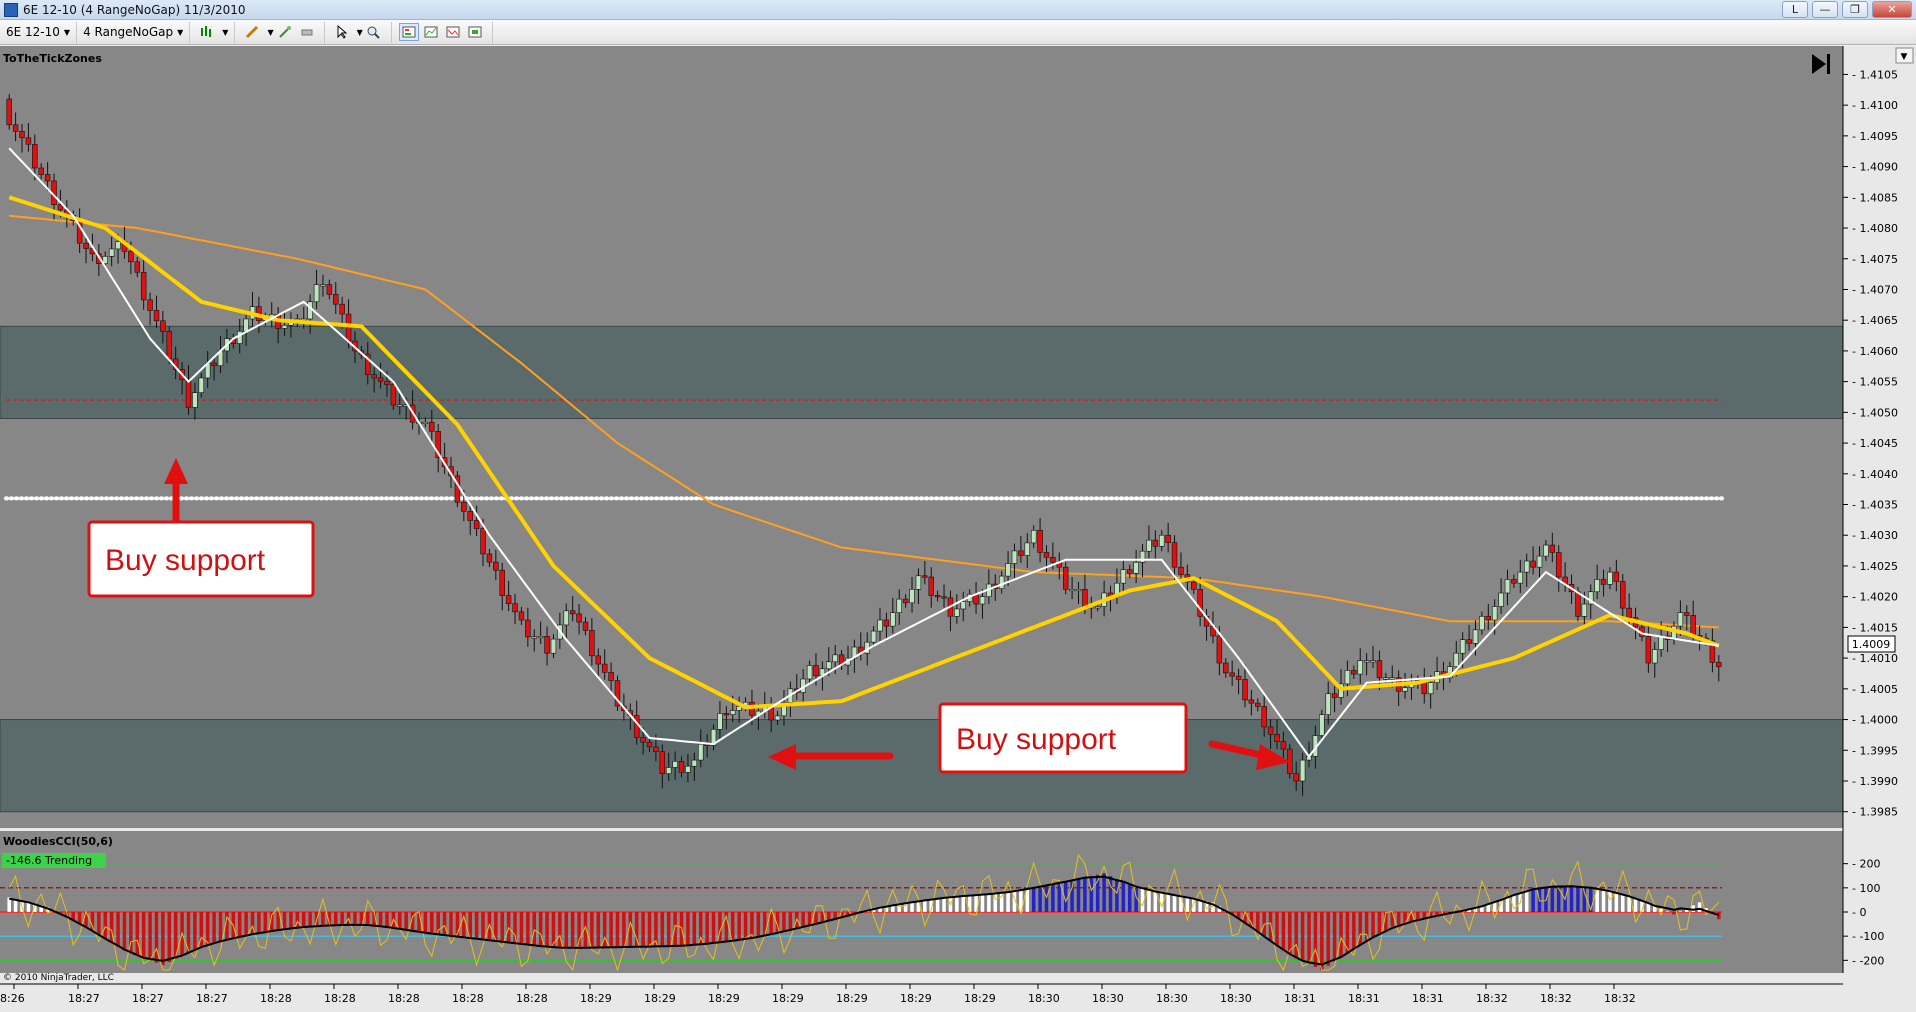 This screenshot has height=1012, width=1916. I want to click on eraser-icon, so click(307, 32).